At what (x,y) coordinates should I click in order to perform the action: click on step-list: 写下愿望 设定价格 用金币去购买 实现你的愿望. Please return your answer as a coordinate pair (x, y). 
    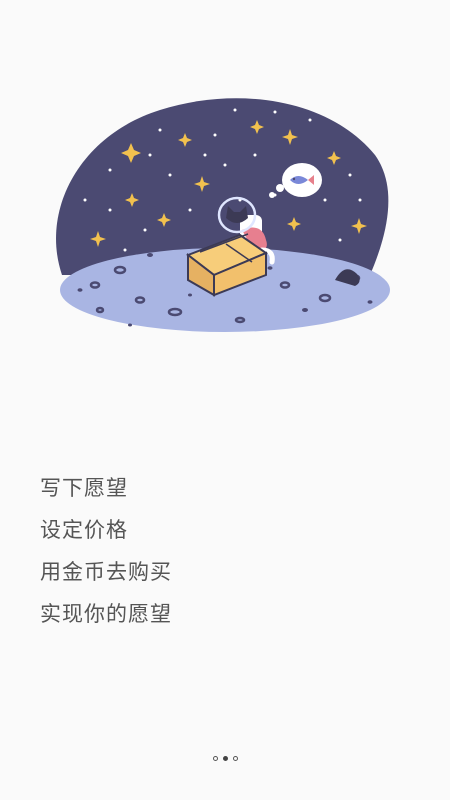
    Looking at the image, I should click on (106, 562).